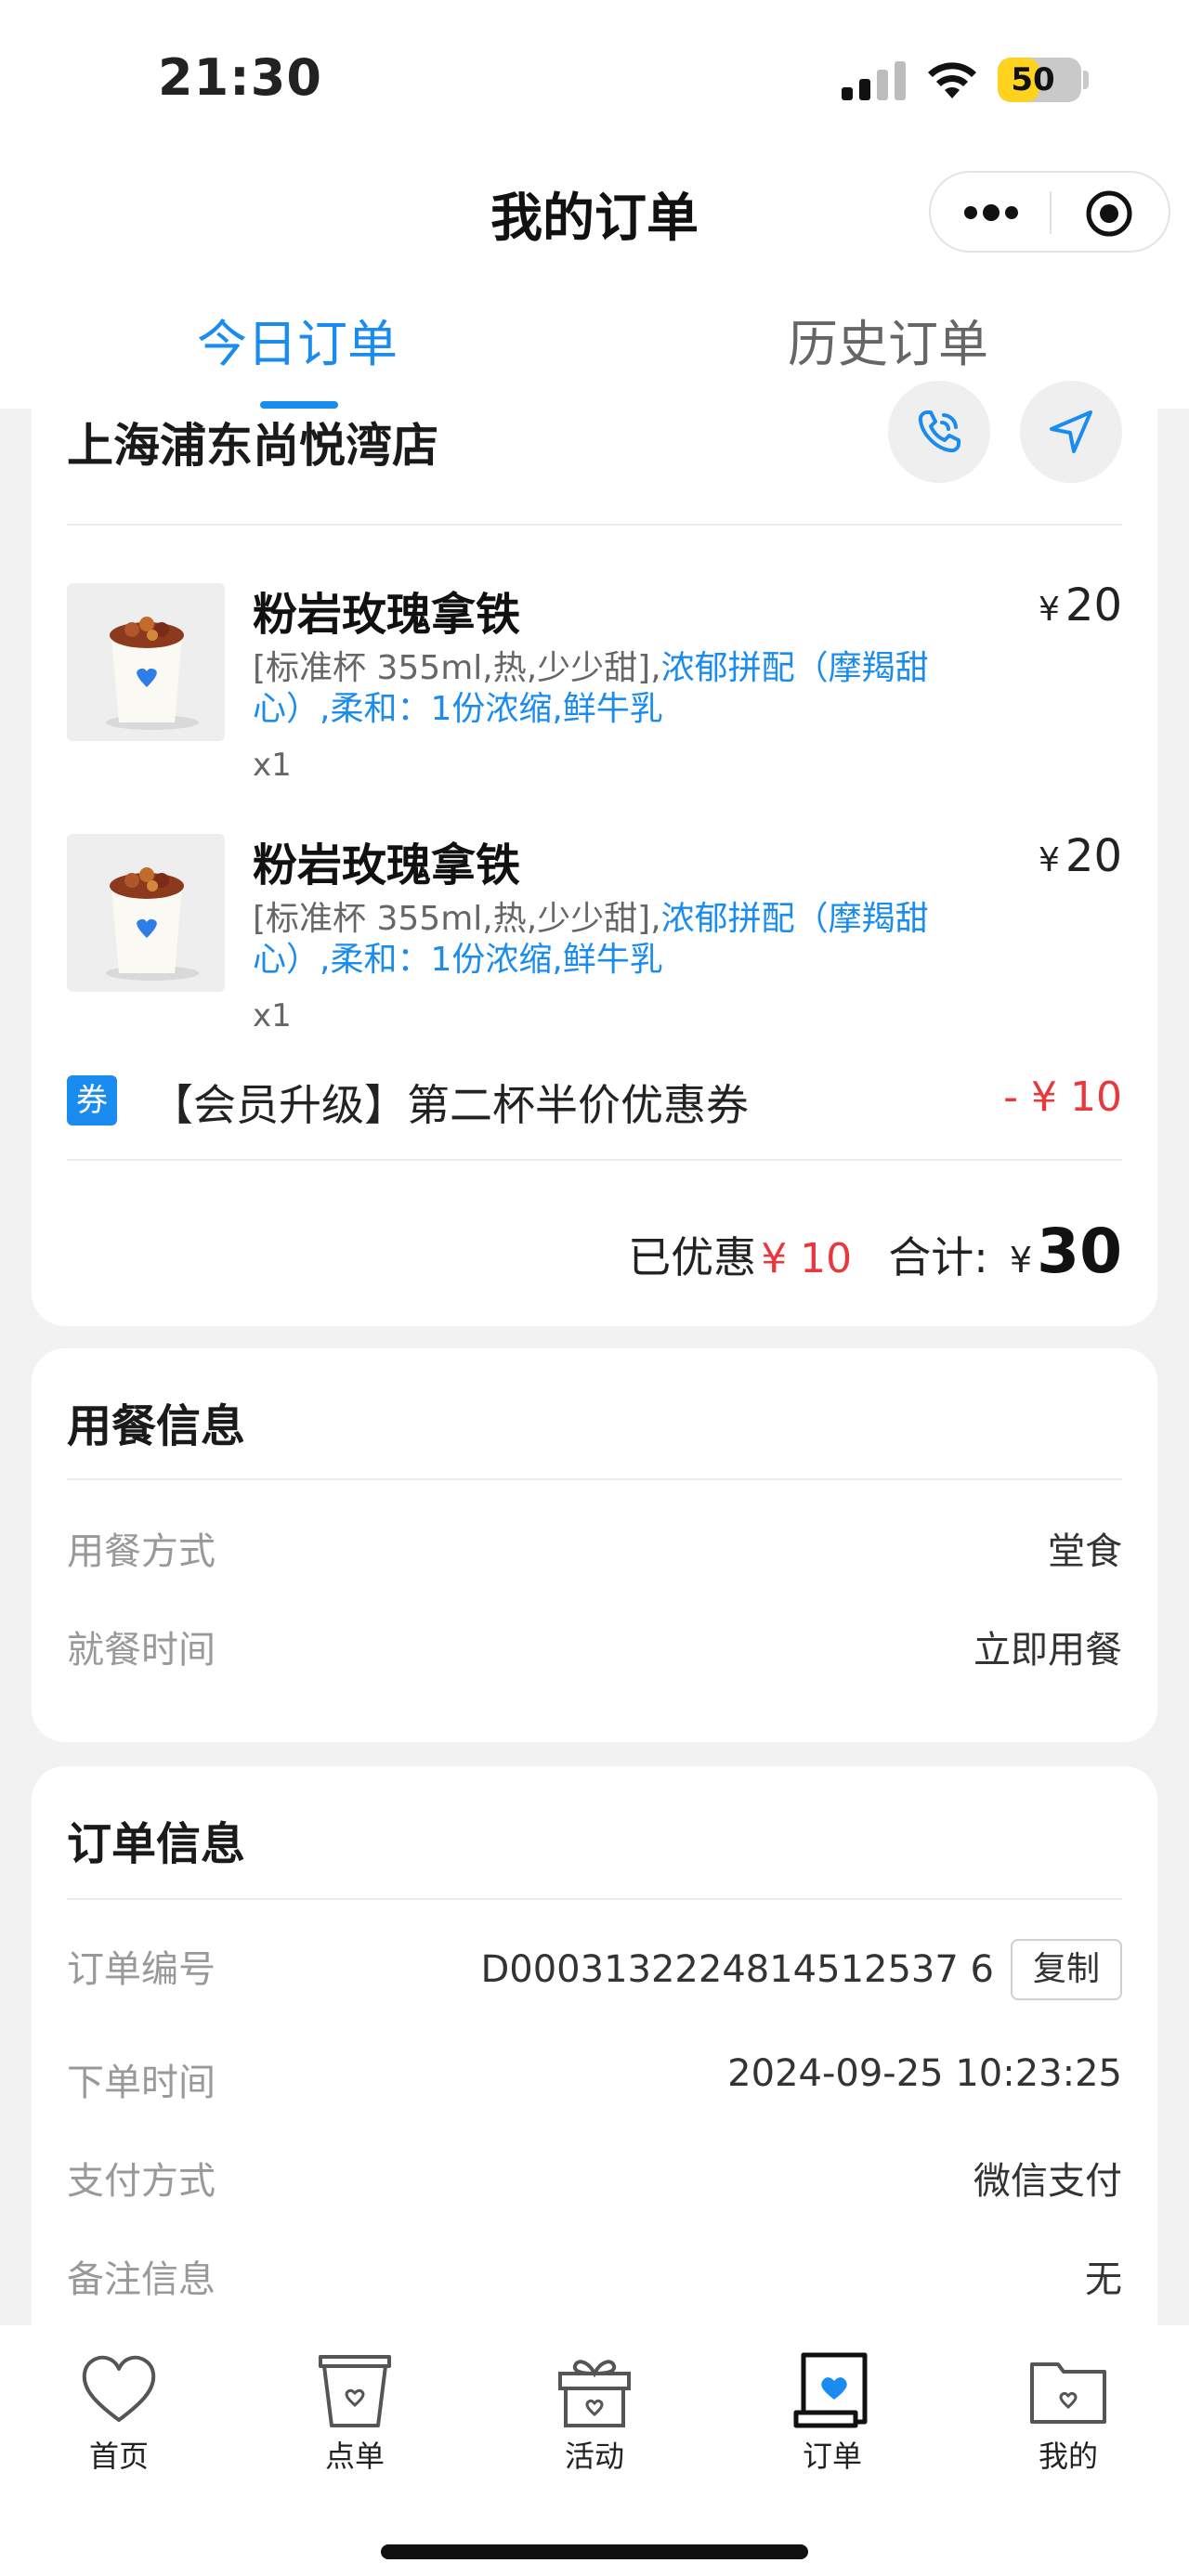 The height and width of the screenshot is (2576, 1189). I want to click on call-store-button, so click(939, 432).